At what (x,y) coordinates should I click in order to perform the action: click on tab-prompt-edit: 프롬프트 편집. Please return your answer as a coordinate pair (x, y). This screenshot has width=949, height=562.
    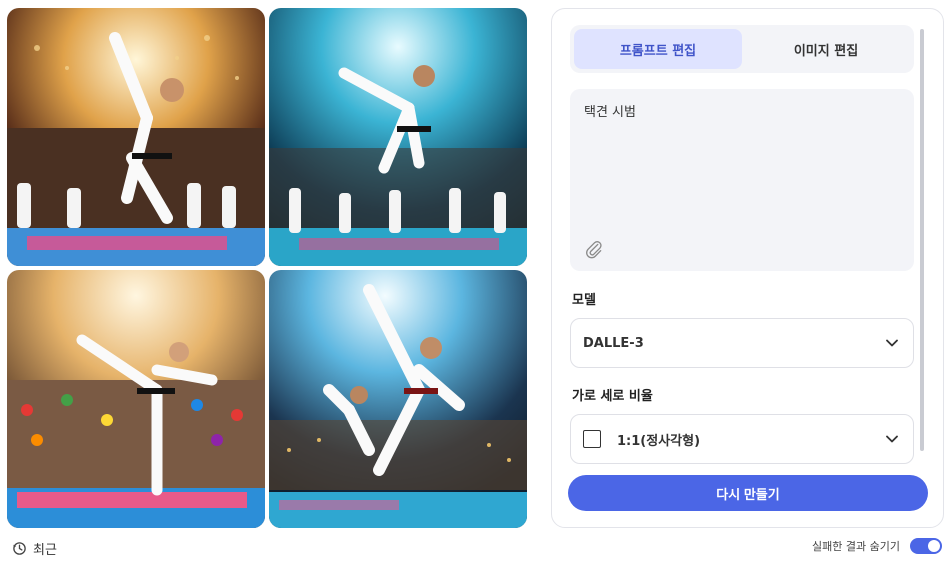
    Looking at the image, I should click on (658, 49).